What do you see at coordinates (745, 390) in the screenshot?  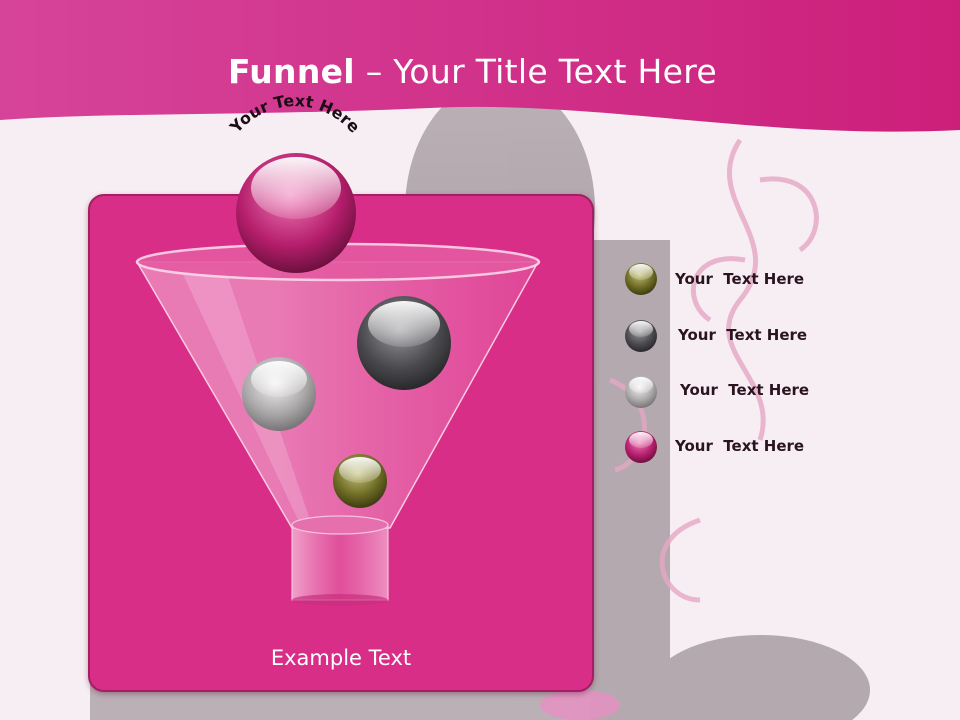 I see `legend-label-3: Your Text Here` at bounding box center [745, 390].